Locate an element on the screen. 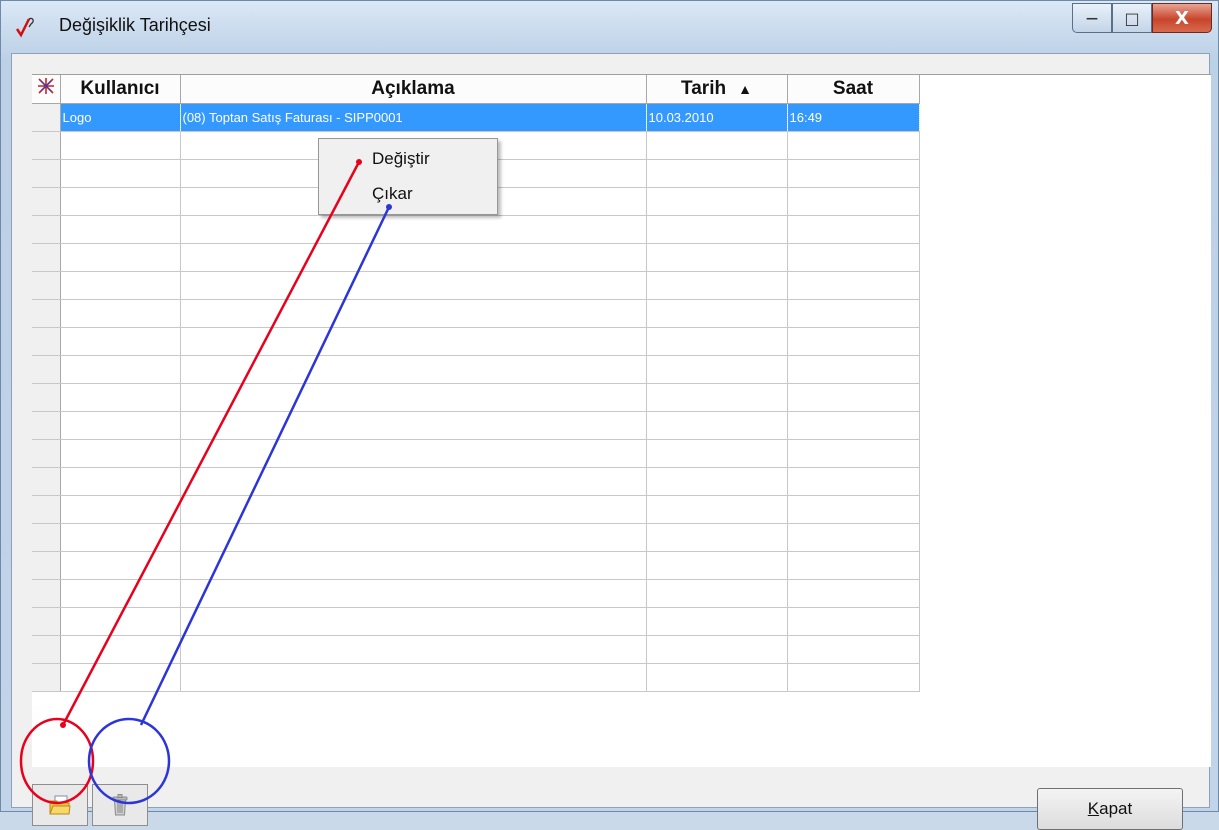  title-bar: Değişiklik Tarihçesi — □ X is located at coordinates (610, 27).